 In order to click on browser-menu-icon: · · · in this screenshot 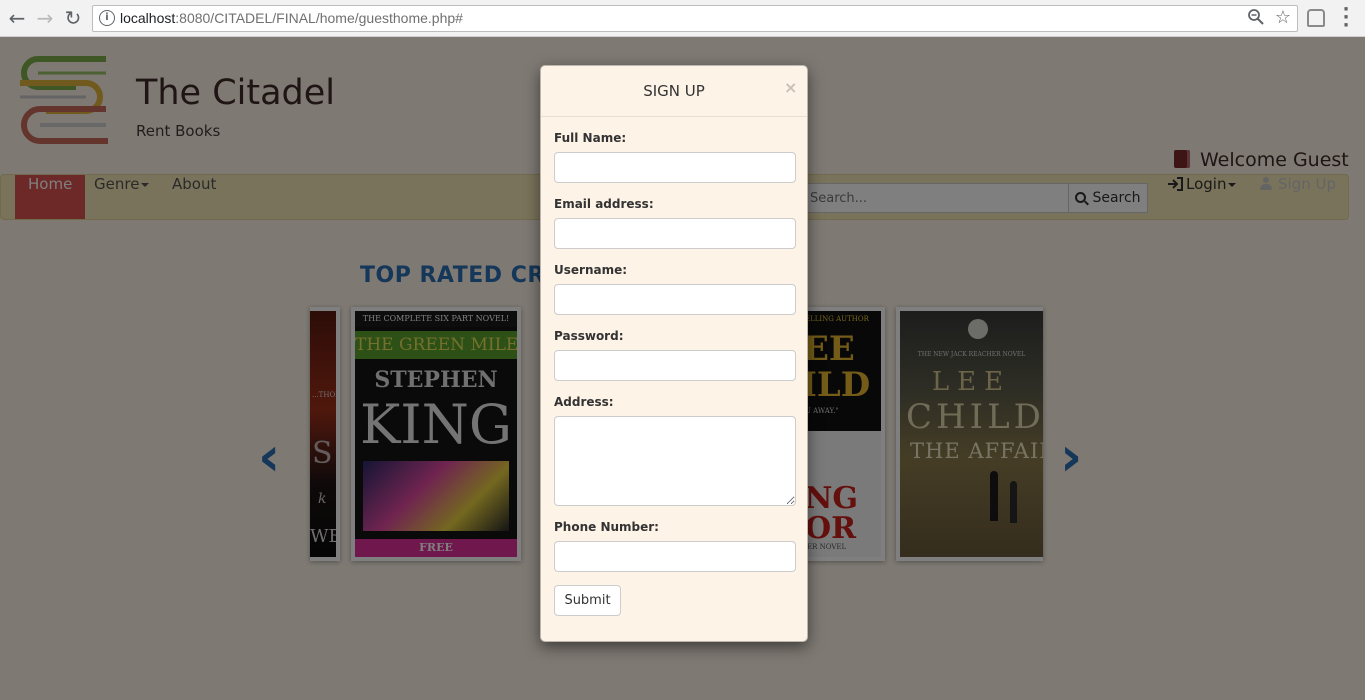, I will do `click(1346, 18)`.